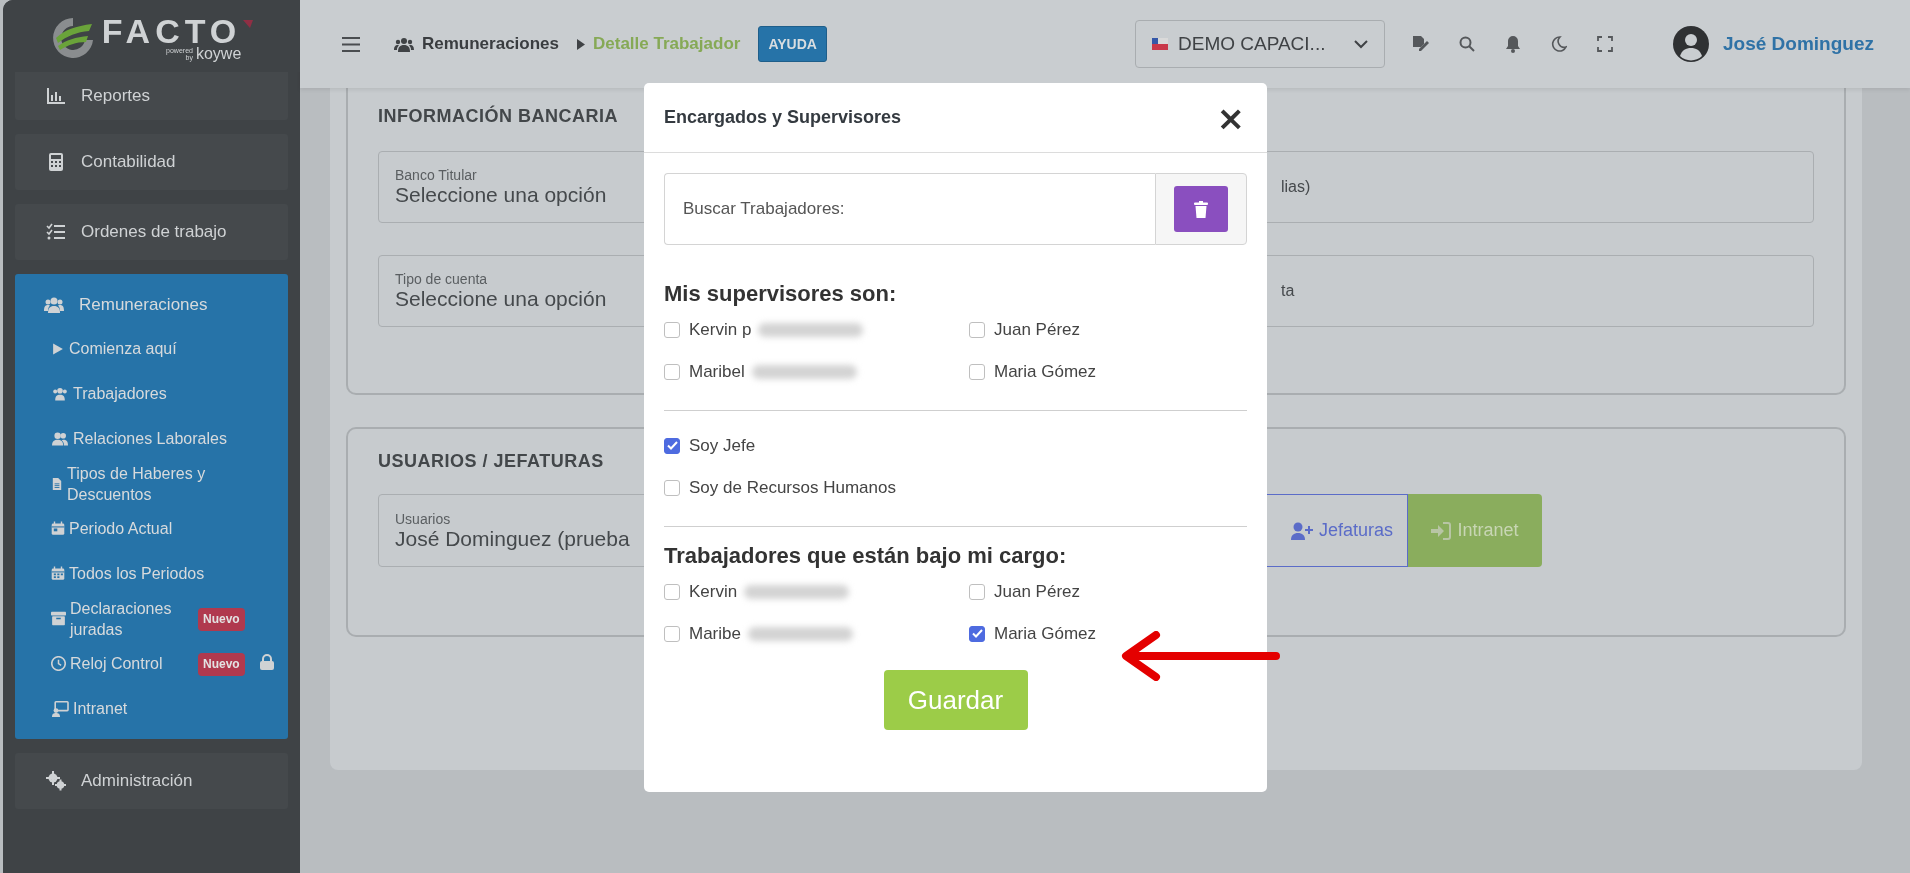 The width and height of the screenshot is (1910, 873). I want to click on brand-label: koywe, so click(218, 54).